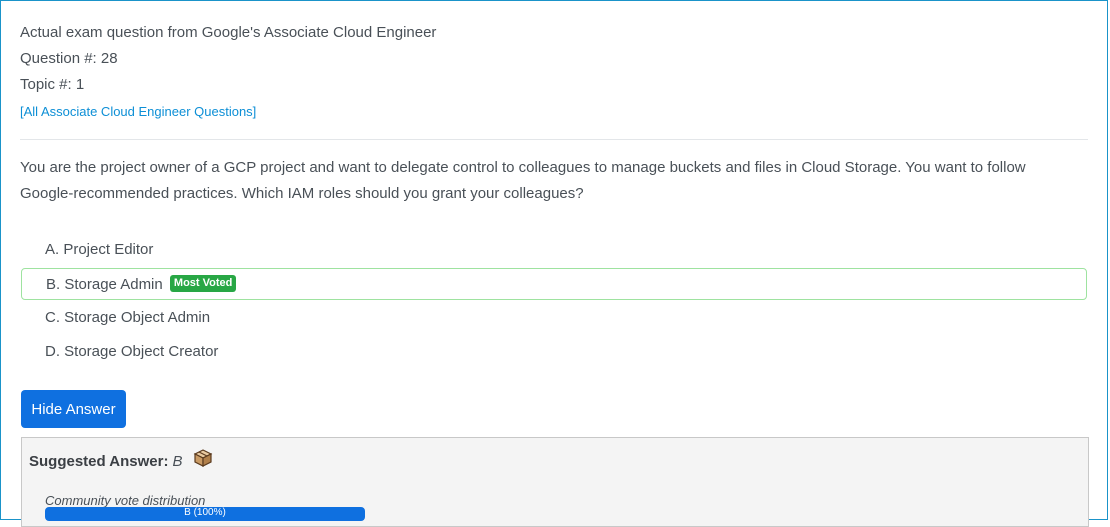 The image size is (1110, 527). What do you see at coordinates (554, 284) in the screenshot?
I see `choice-b: B. Storage Admin Most Voted` at bounding box center [554, 284].